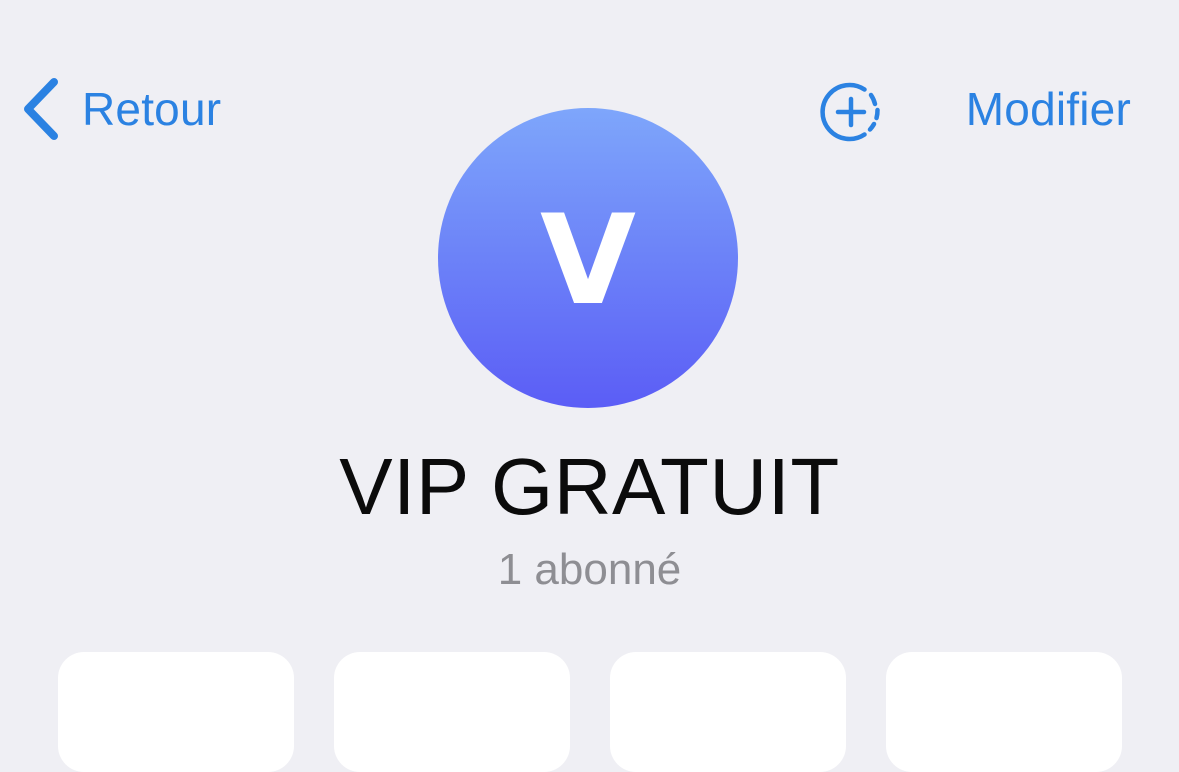  I want to click on add-story-icon, so click(852, 112).